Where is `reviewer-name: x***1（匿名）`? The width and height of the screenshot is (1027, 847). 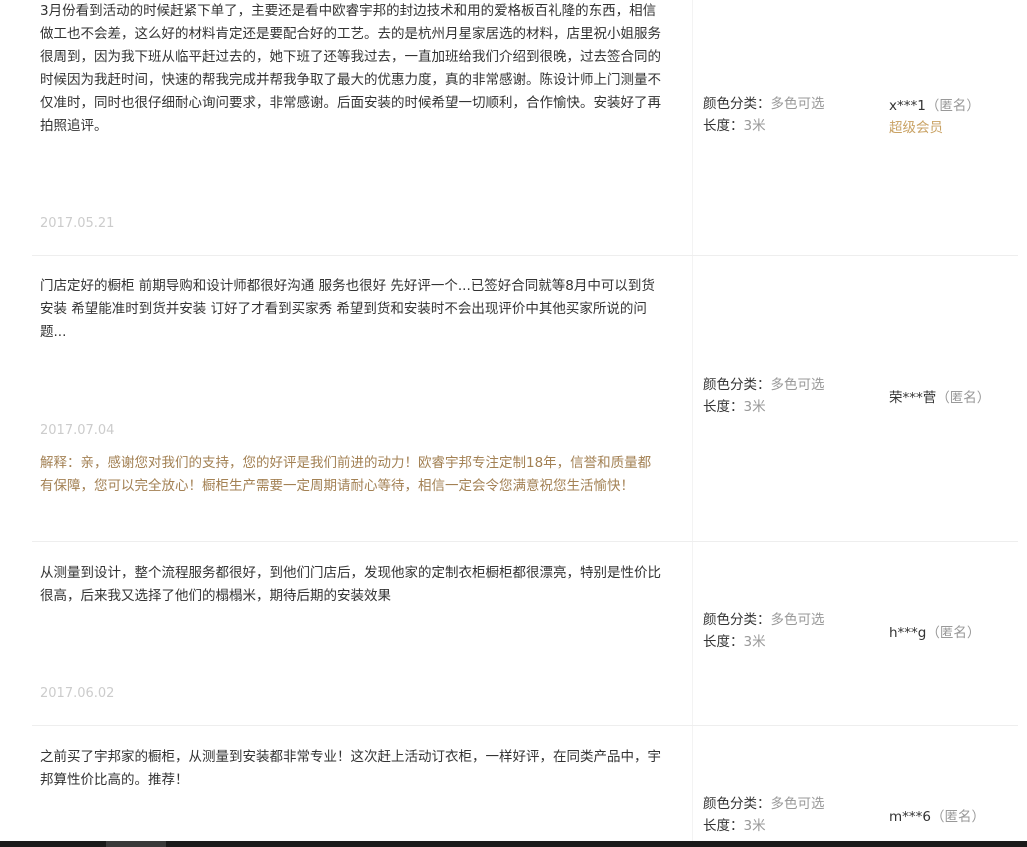 reviewer-name: x***1（匿名） is located at coordinates (934, 106).